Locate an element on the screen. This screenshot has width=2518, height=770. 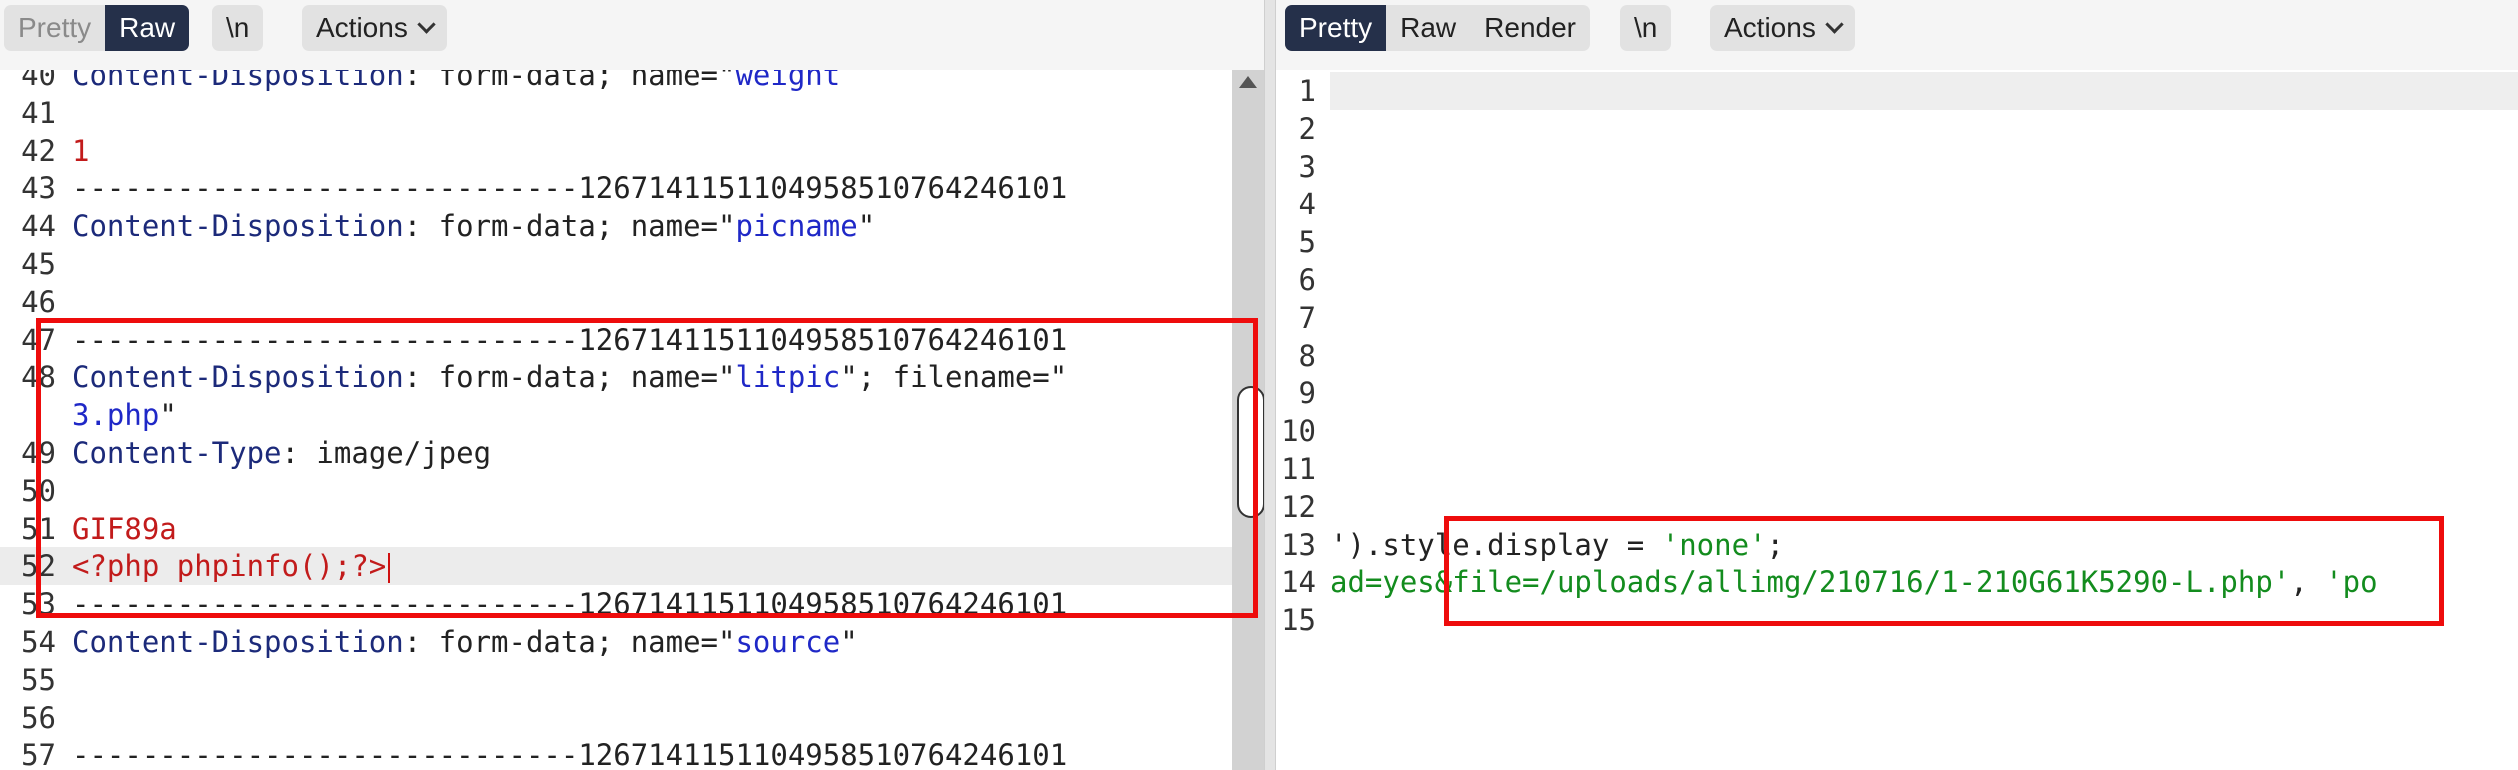
code-text: 1 is located at coordinates (80, 151).